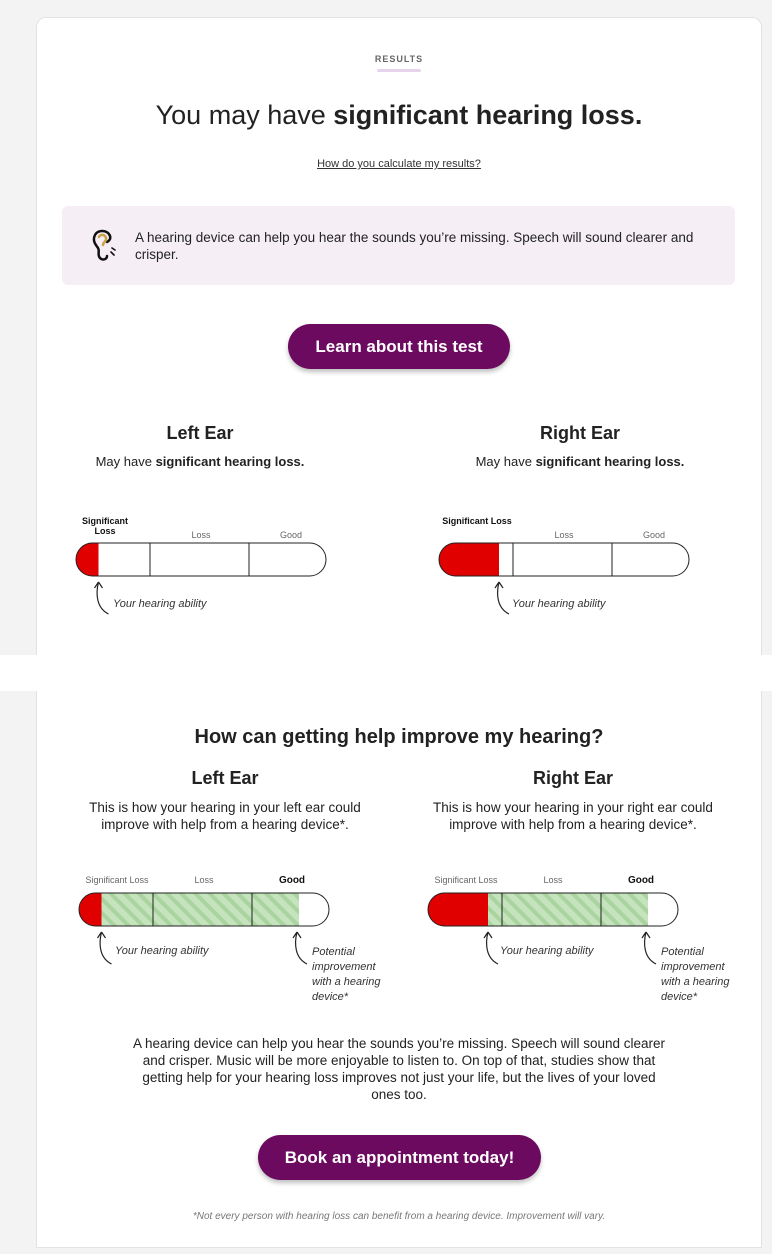 The image size is (772, 1254). Describe the element at coordinates (160, 604) in the screenshot. I see `left-meter-ability-note: Your hearing ability` at that location.